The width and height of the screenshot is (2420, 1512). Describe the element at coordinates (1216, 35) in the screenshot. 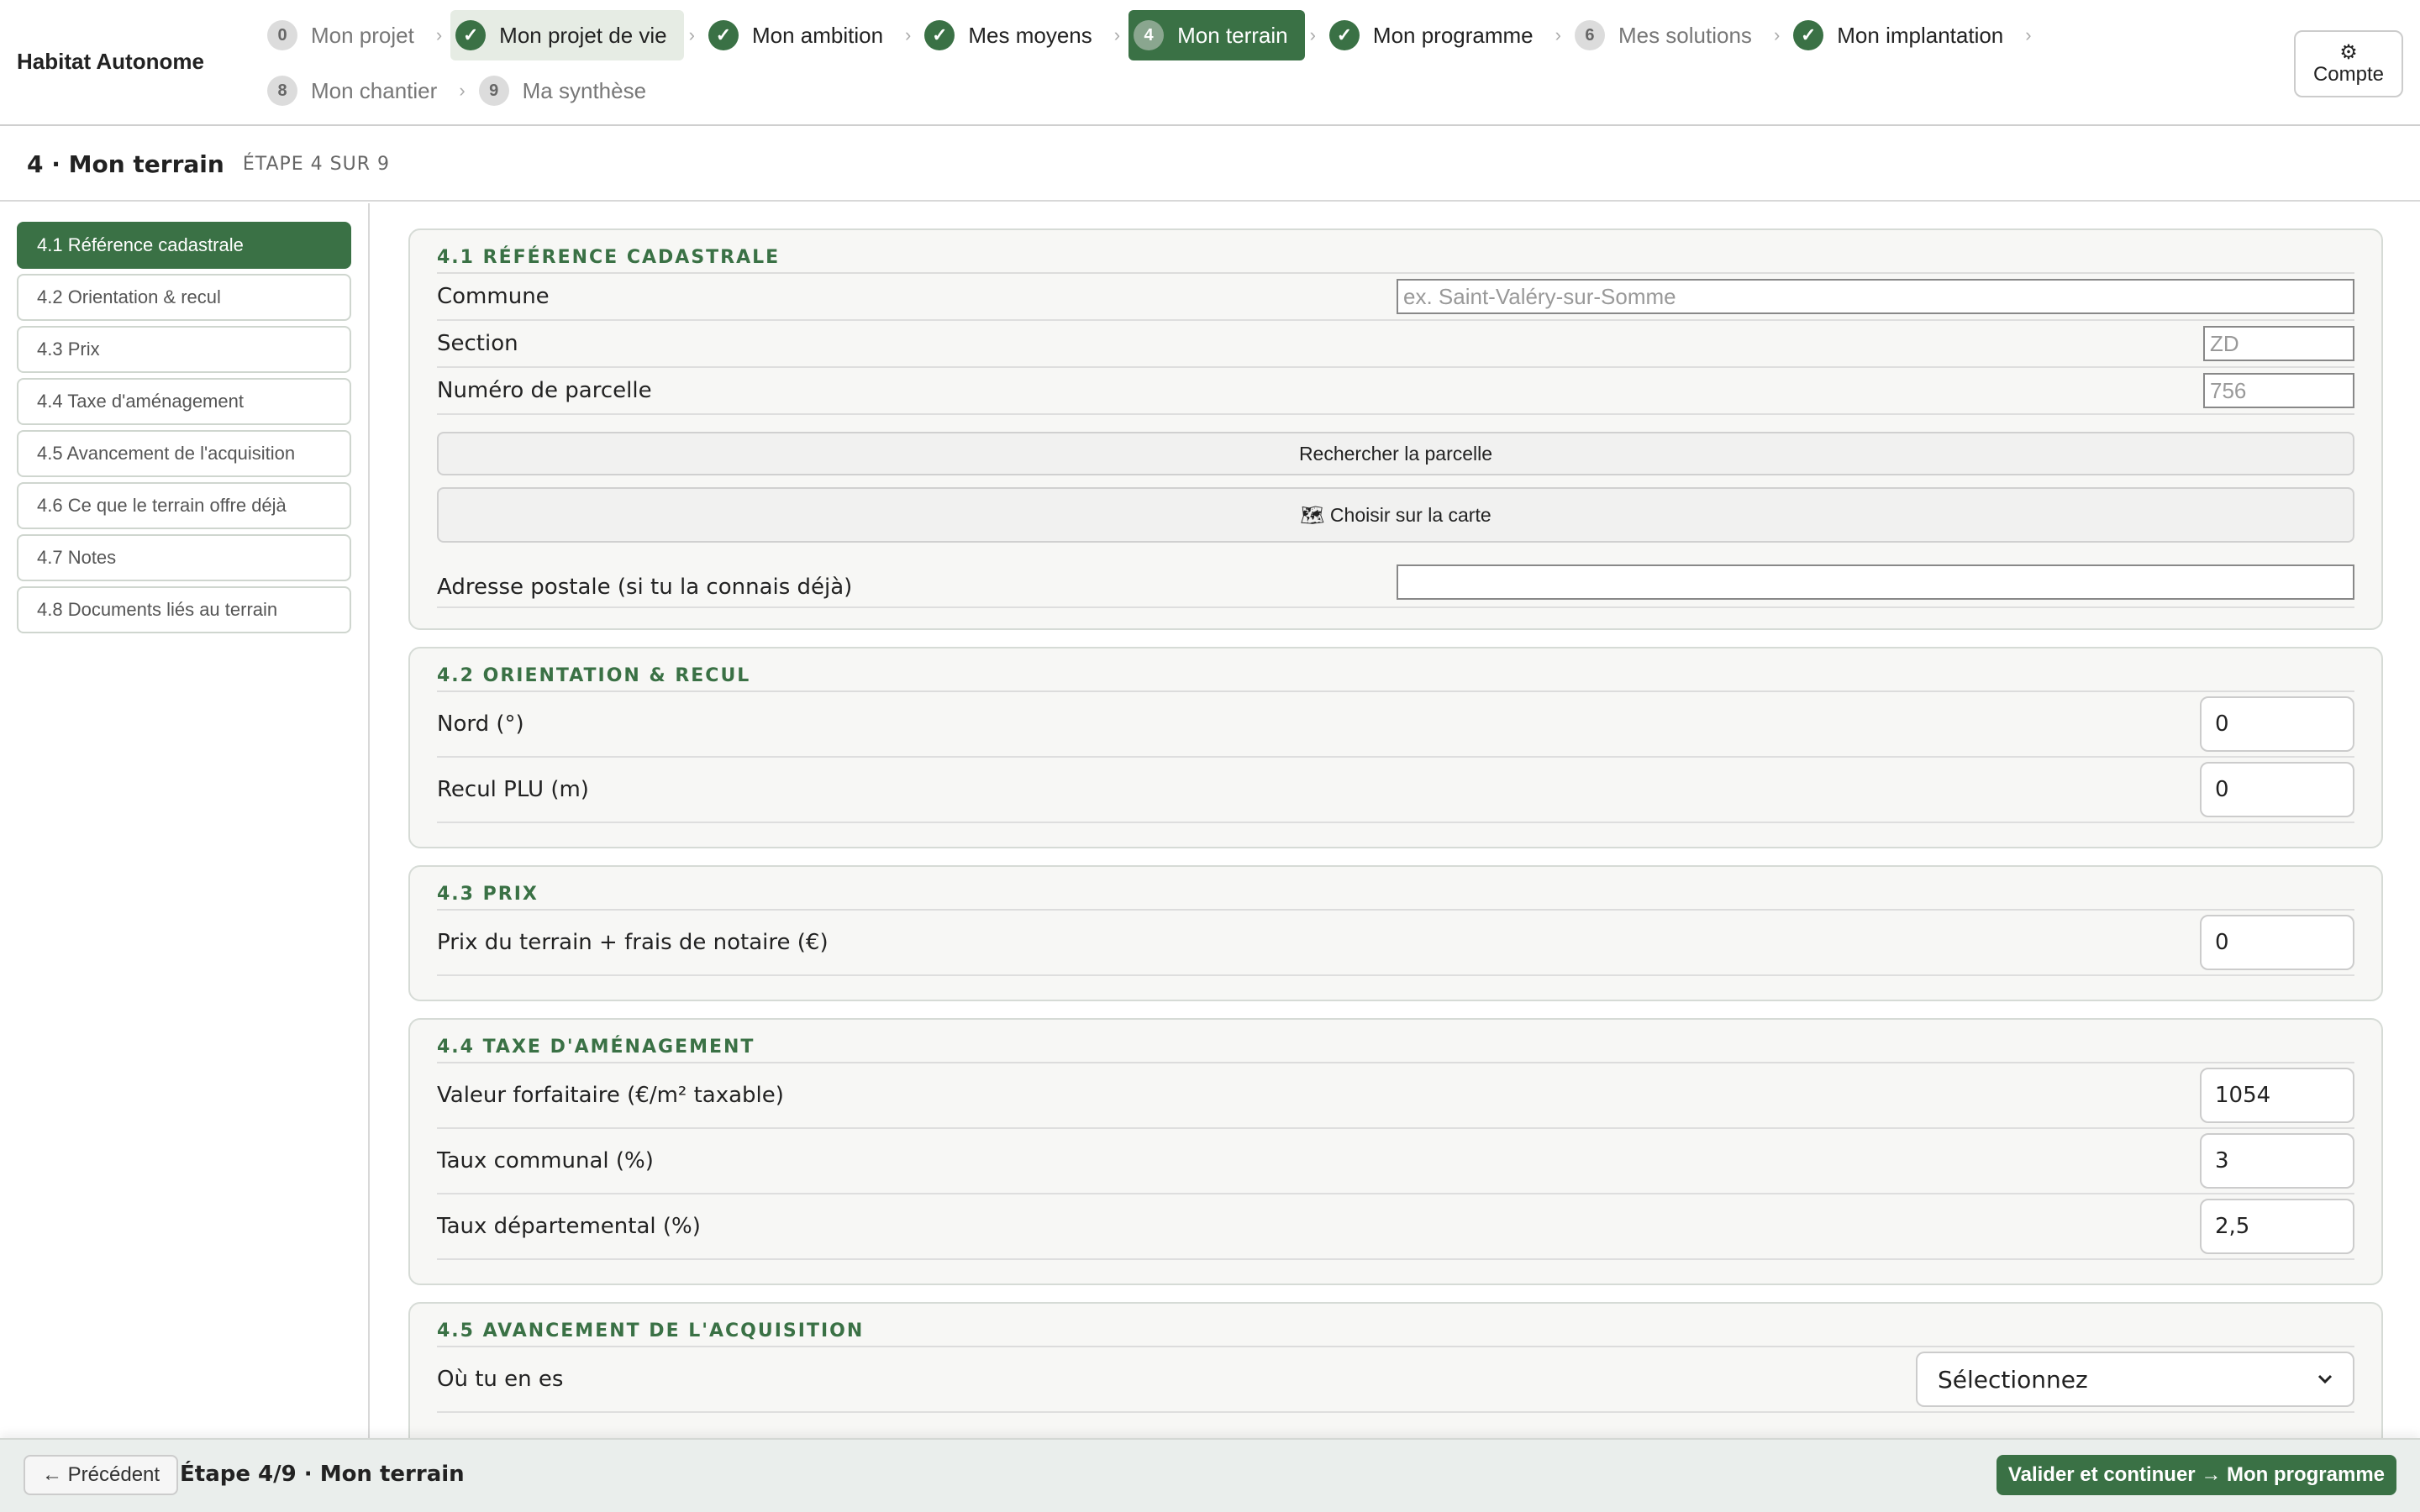

I see `nav-step-4: 4 Mon terrain` at that location.